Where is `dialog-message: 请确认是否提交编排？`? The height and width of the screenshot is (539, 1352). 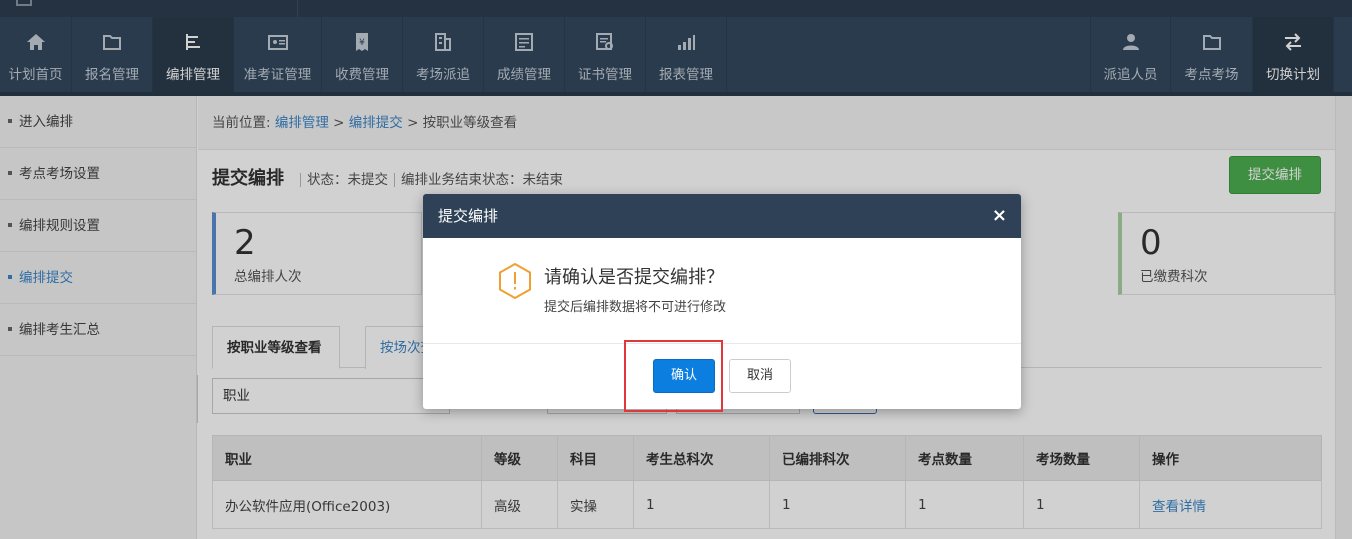 dialog-message: 请确认是否提交编排？ is located at coordinates (634, 277).